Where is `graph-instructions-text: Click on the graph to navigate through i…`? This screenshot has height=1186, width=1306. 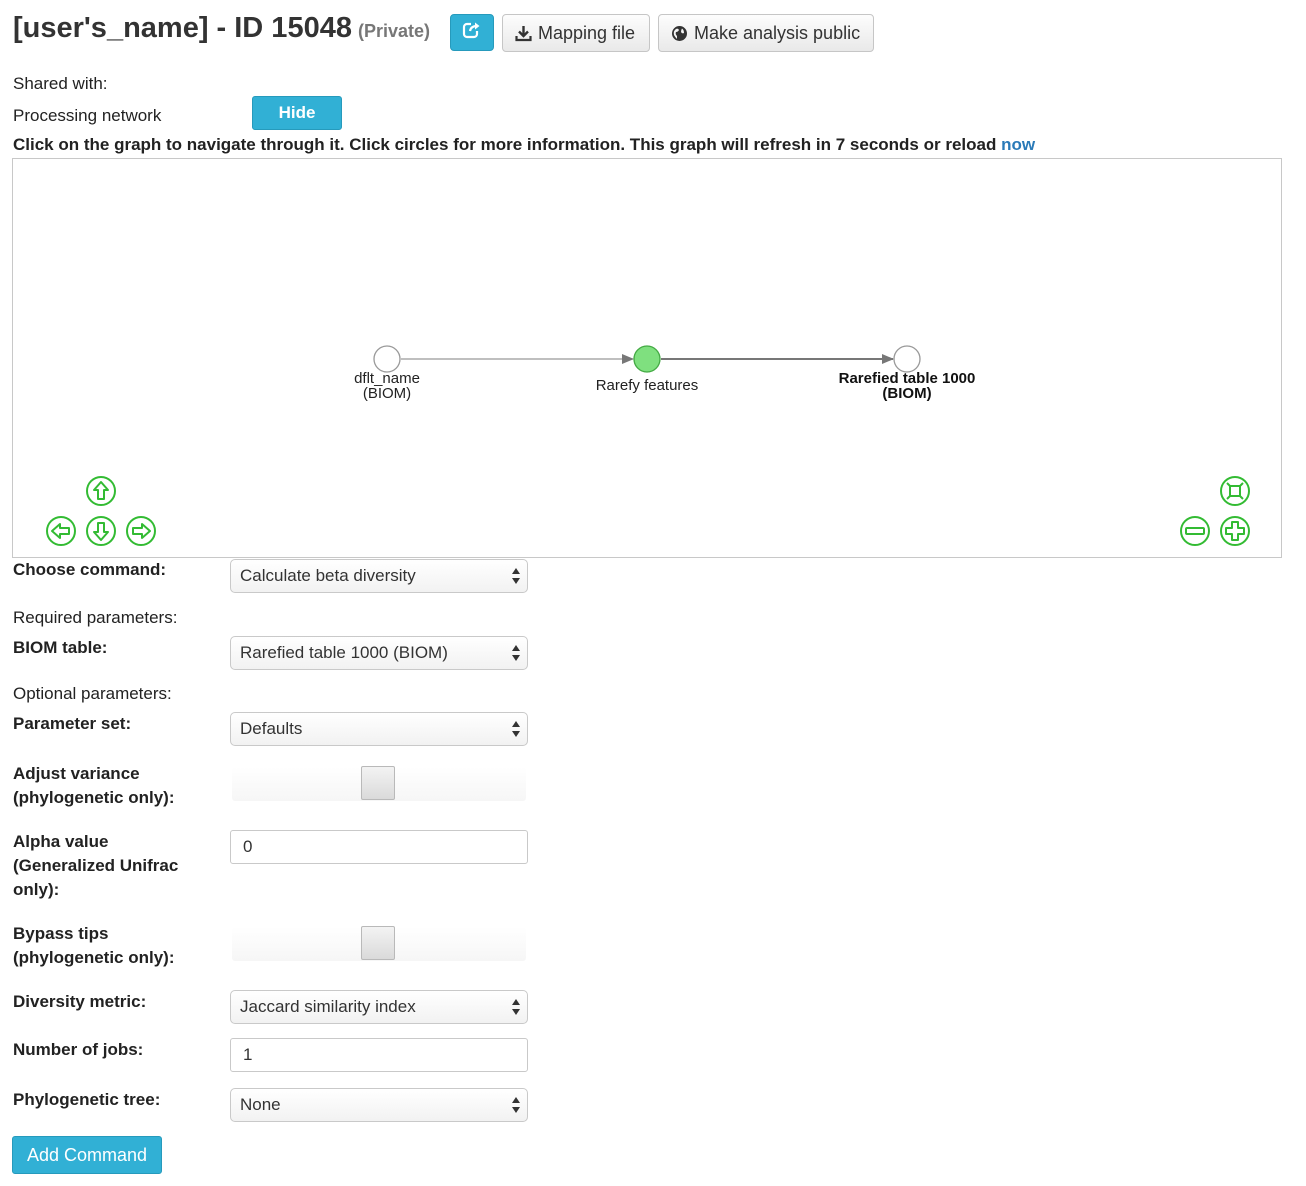 graph-instructions-text: Click on the graph to navigate through i… is located at coordinates (505, 144).